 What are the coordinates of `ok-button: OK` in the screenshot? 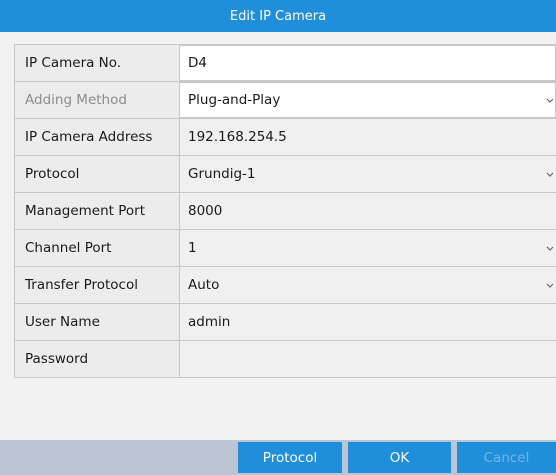 It's located at (399, 457).